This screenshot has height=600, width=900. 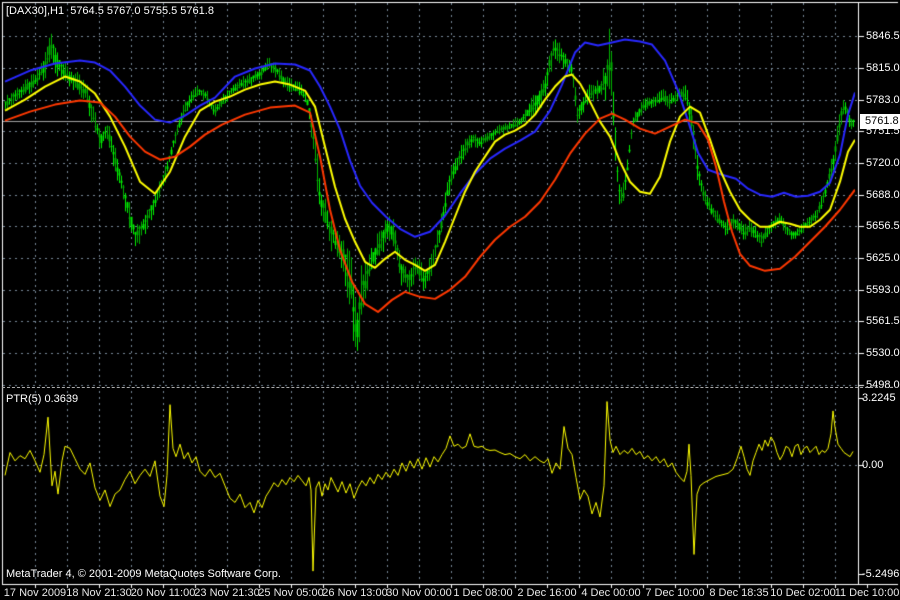 What do you see at coordinates (611, 593) in the screenshot?
I see `time-axis-label: 4 Dec 00:00` at bounding box center [611, 593].